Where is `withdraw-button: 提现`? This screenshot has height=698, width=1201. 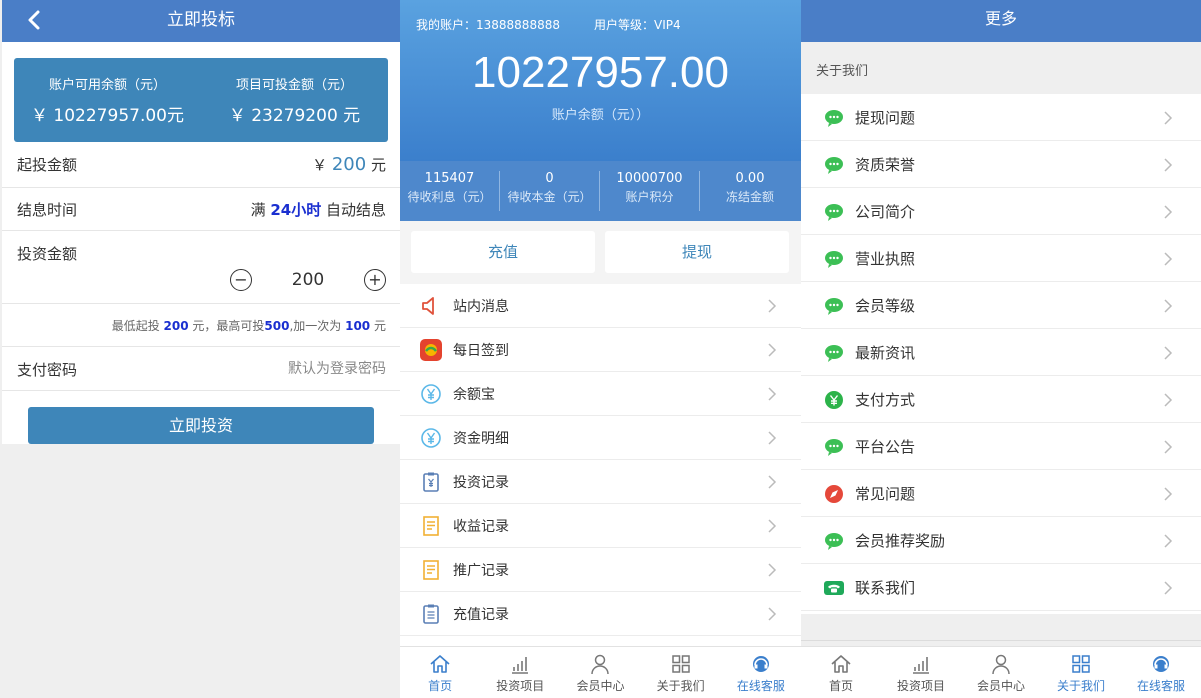
withdraw-button: 提现 is located at coordinates (697, 252).